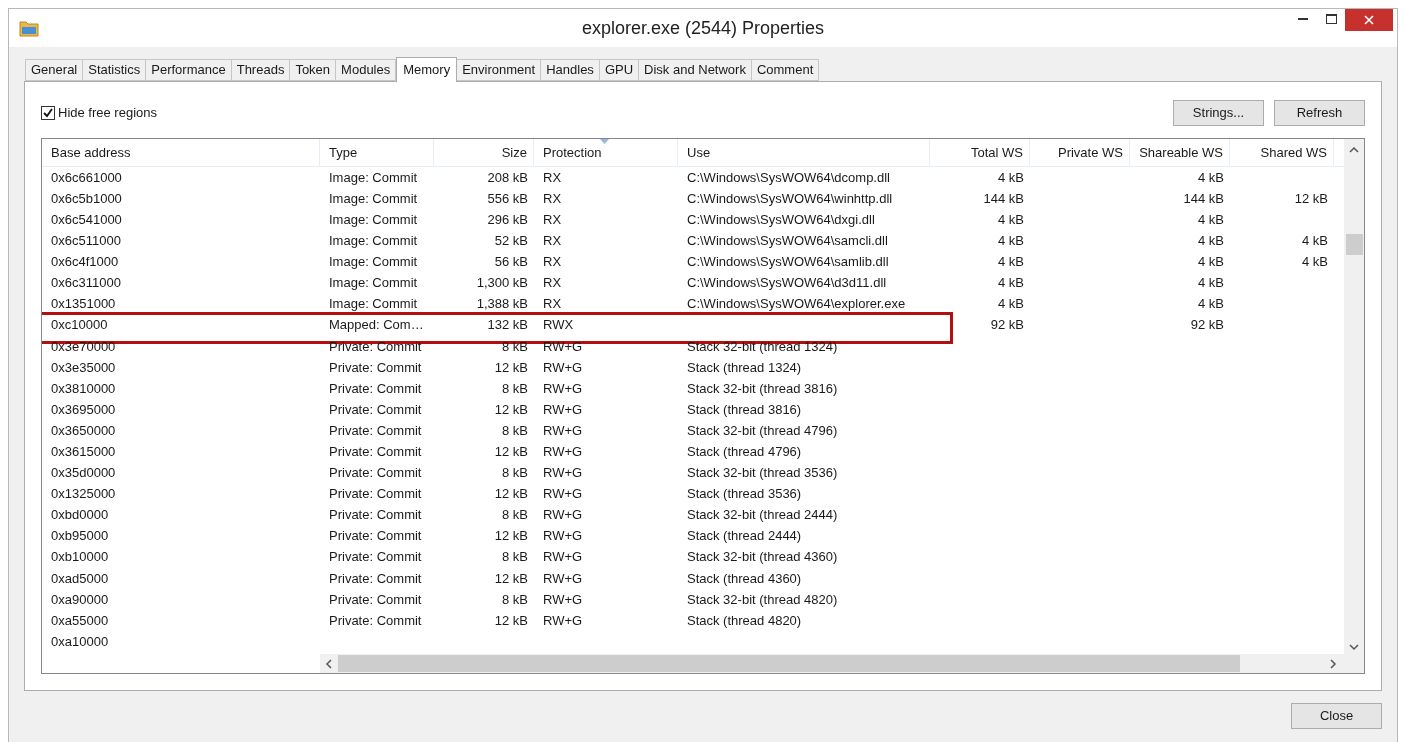  What do you see at coordinates (788, 262) in the screenshot?
I see `table-cell: C:\Windows\SysWOW64\samlib.dll` at bounding box center [788, 262].